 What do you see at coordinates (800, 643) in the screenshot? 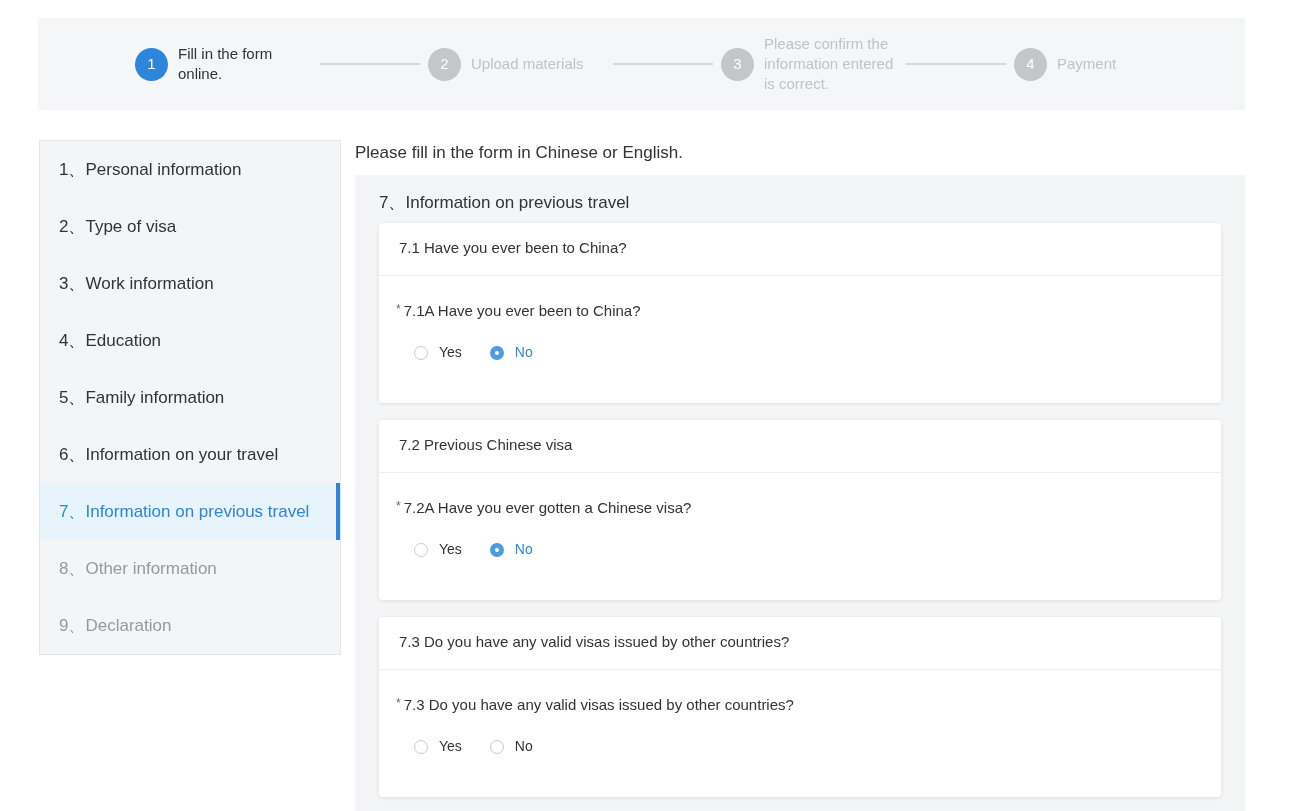
I see `card-title: 7.3 Do you have any valid visas issued by other countries?` at bounding box center [800, 643].